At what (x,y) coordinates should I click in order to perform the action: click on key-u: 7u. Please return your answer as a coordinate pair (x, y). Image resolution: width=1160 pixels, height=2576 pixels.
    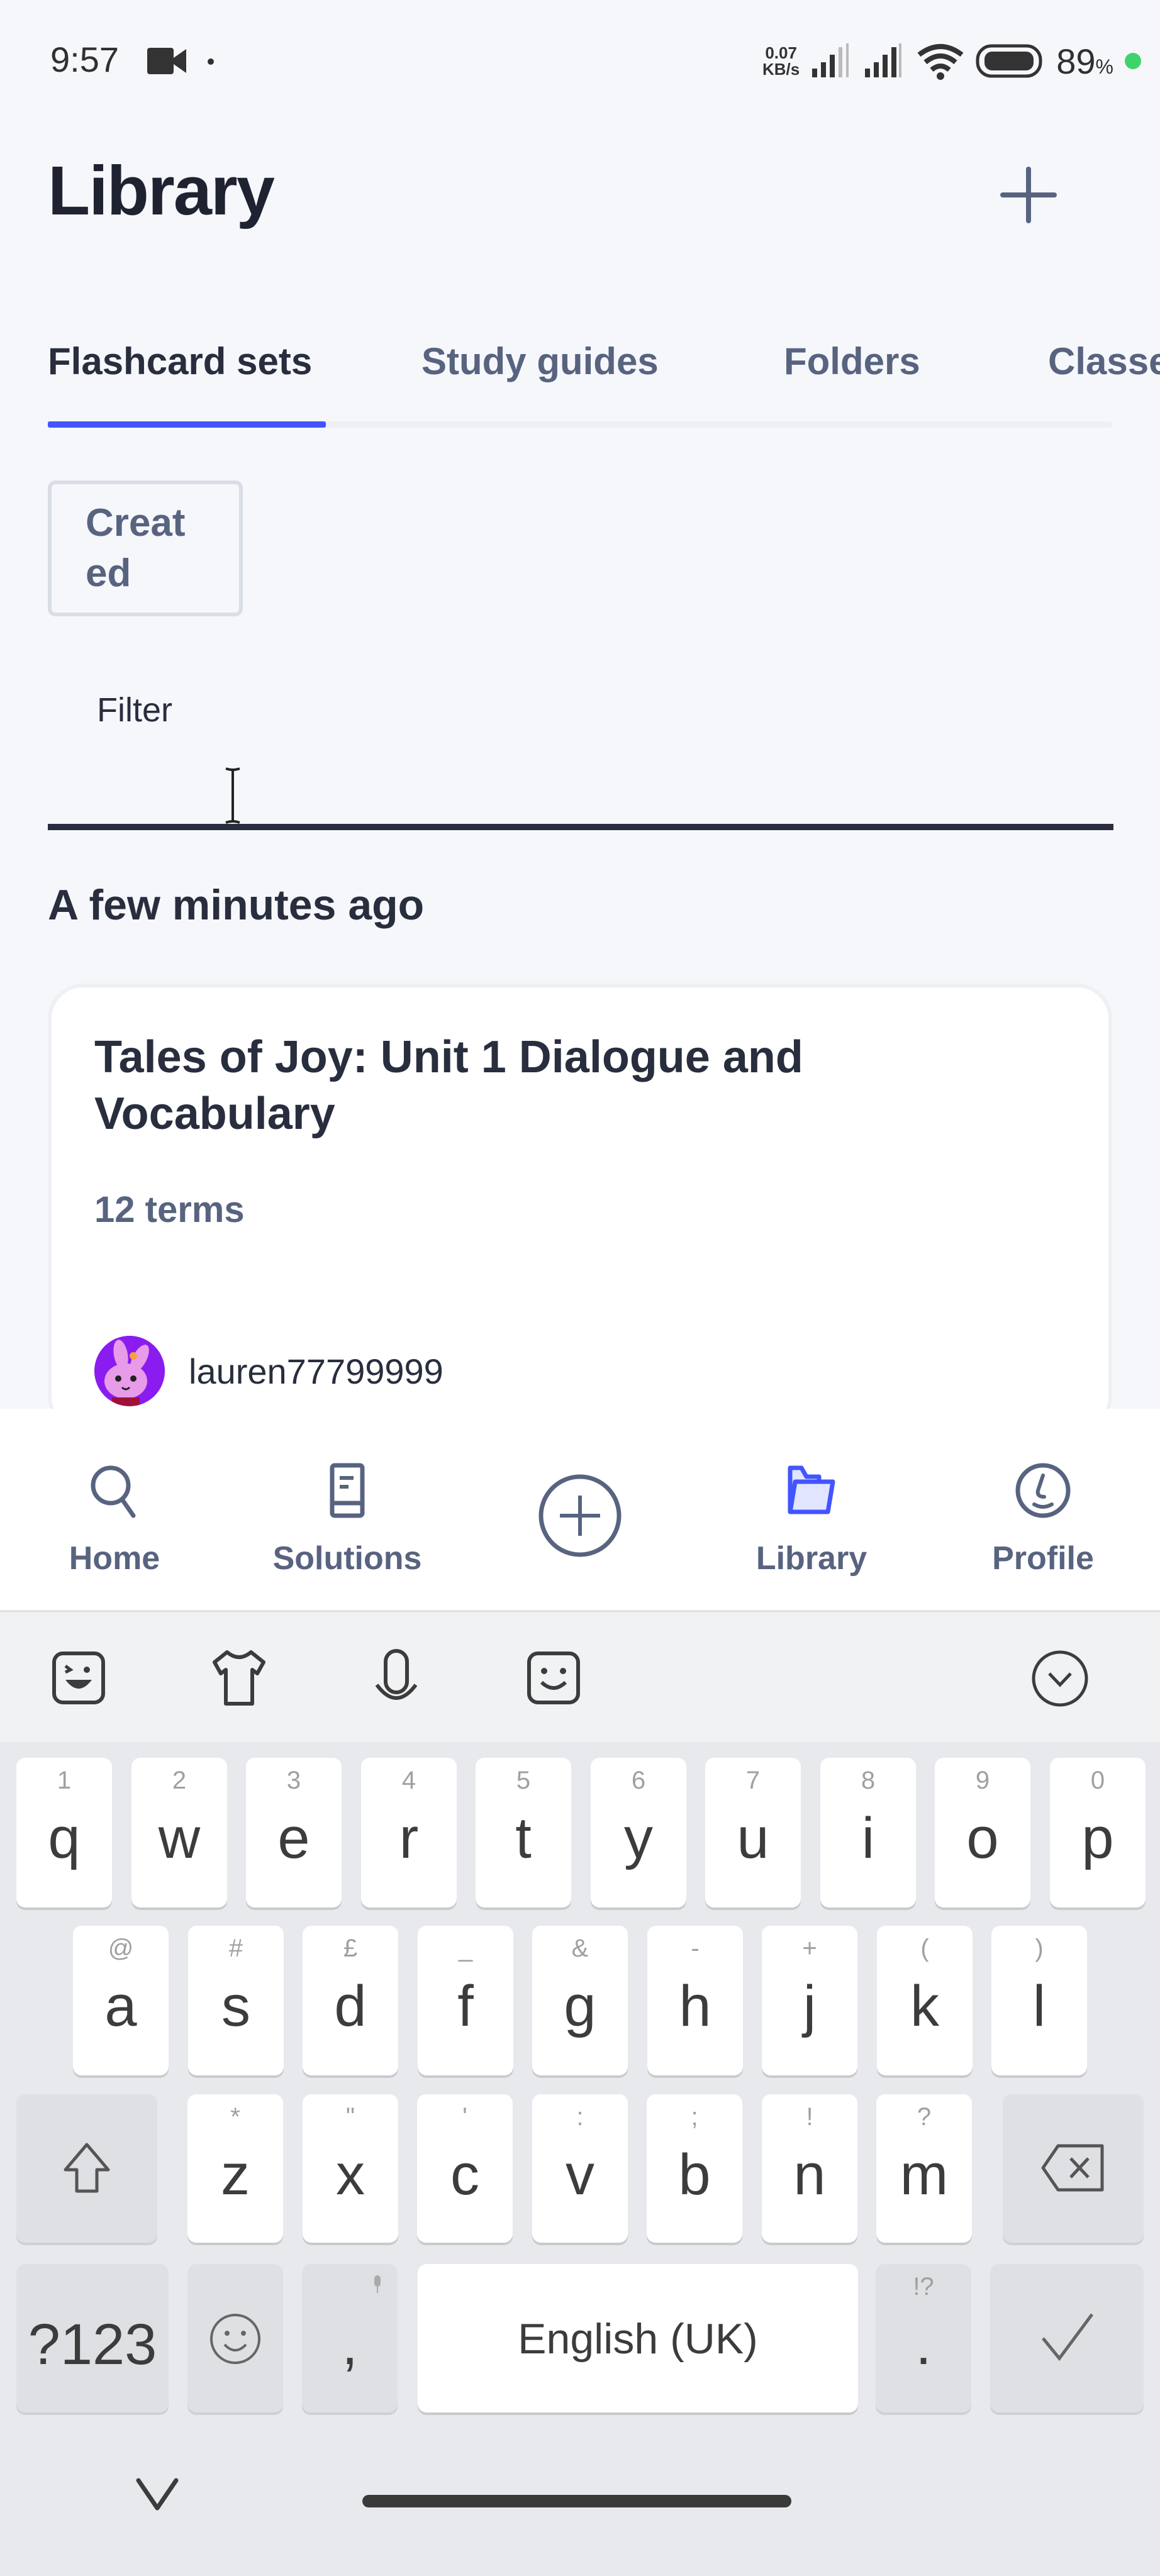
    Looking at the image, I should click on (753, 1832).